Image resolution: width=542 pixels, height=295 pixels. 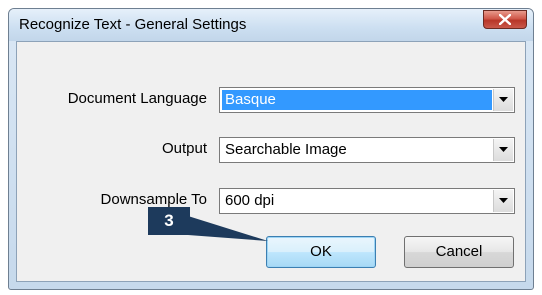 I want to click on document-language-dropdown-button, so click(x=503, y=100).